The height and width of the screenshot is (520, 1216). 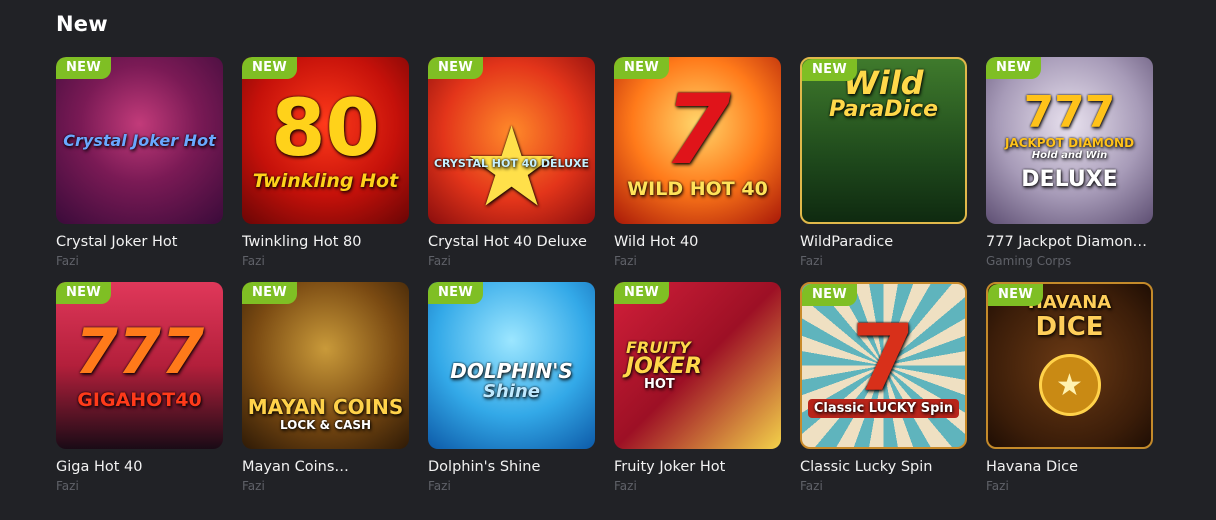 What do you see at coordinates (697, 242) in the screenshot?
I see `game-title: Wild Hot 40` at bounding box center [697, 242].